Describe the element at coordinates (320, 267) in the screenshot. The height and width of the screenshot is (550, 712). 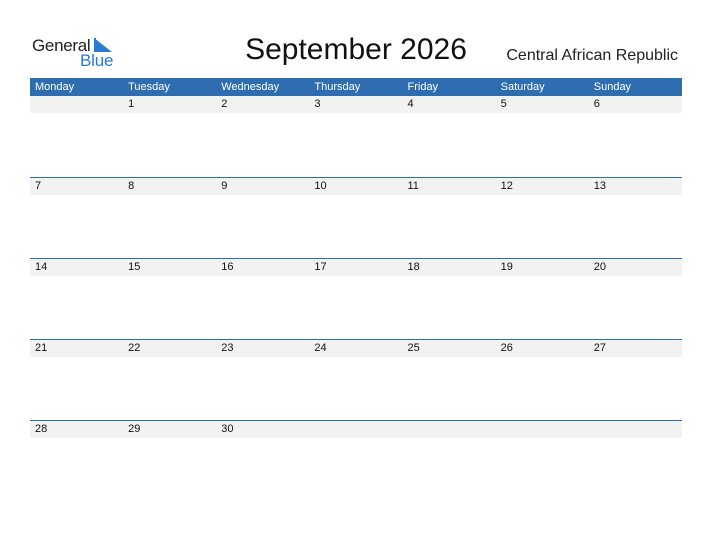
I see `day-cell: 17` at that location.